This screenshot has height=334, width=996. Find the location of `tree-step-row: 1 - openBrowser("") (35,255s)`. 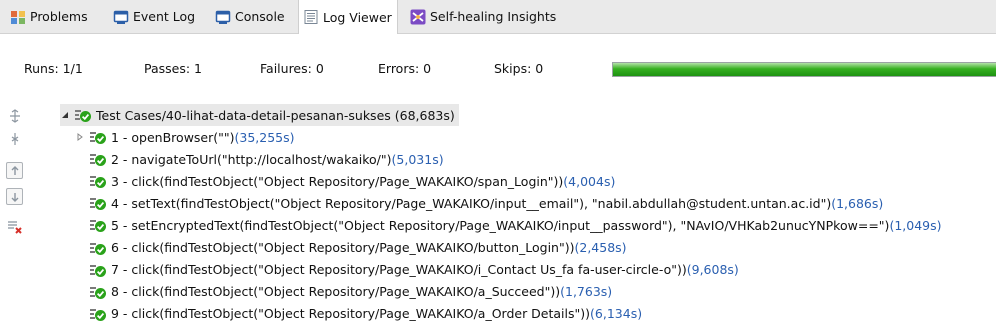

tree-step-row: 1 - openBrowser("") (35,255s) is located at coordinates (185, 137).